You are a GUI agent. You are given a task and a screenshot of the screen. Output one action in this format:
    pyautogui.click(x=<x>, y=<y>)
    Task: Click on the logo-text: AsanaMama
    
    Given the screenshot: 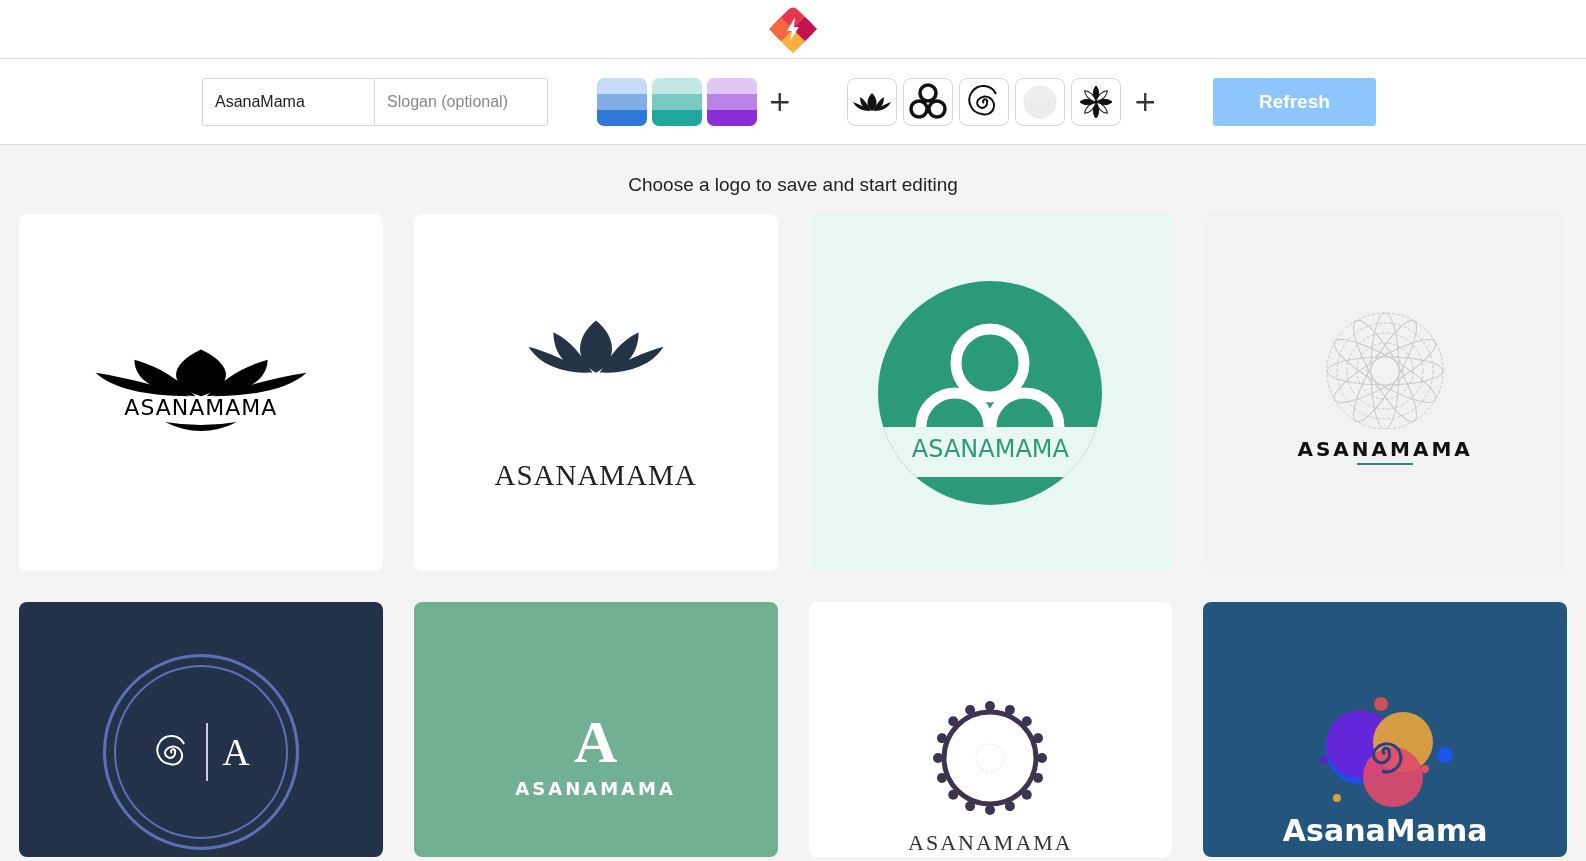 What is the action you would take?
    pyautogui.click(x=1385, y=830)
    